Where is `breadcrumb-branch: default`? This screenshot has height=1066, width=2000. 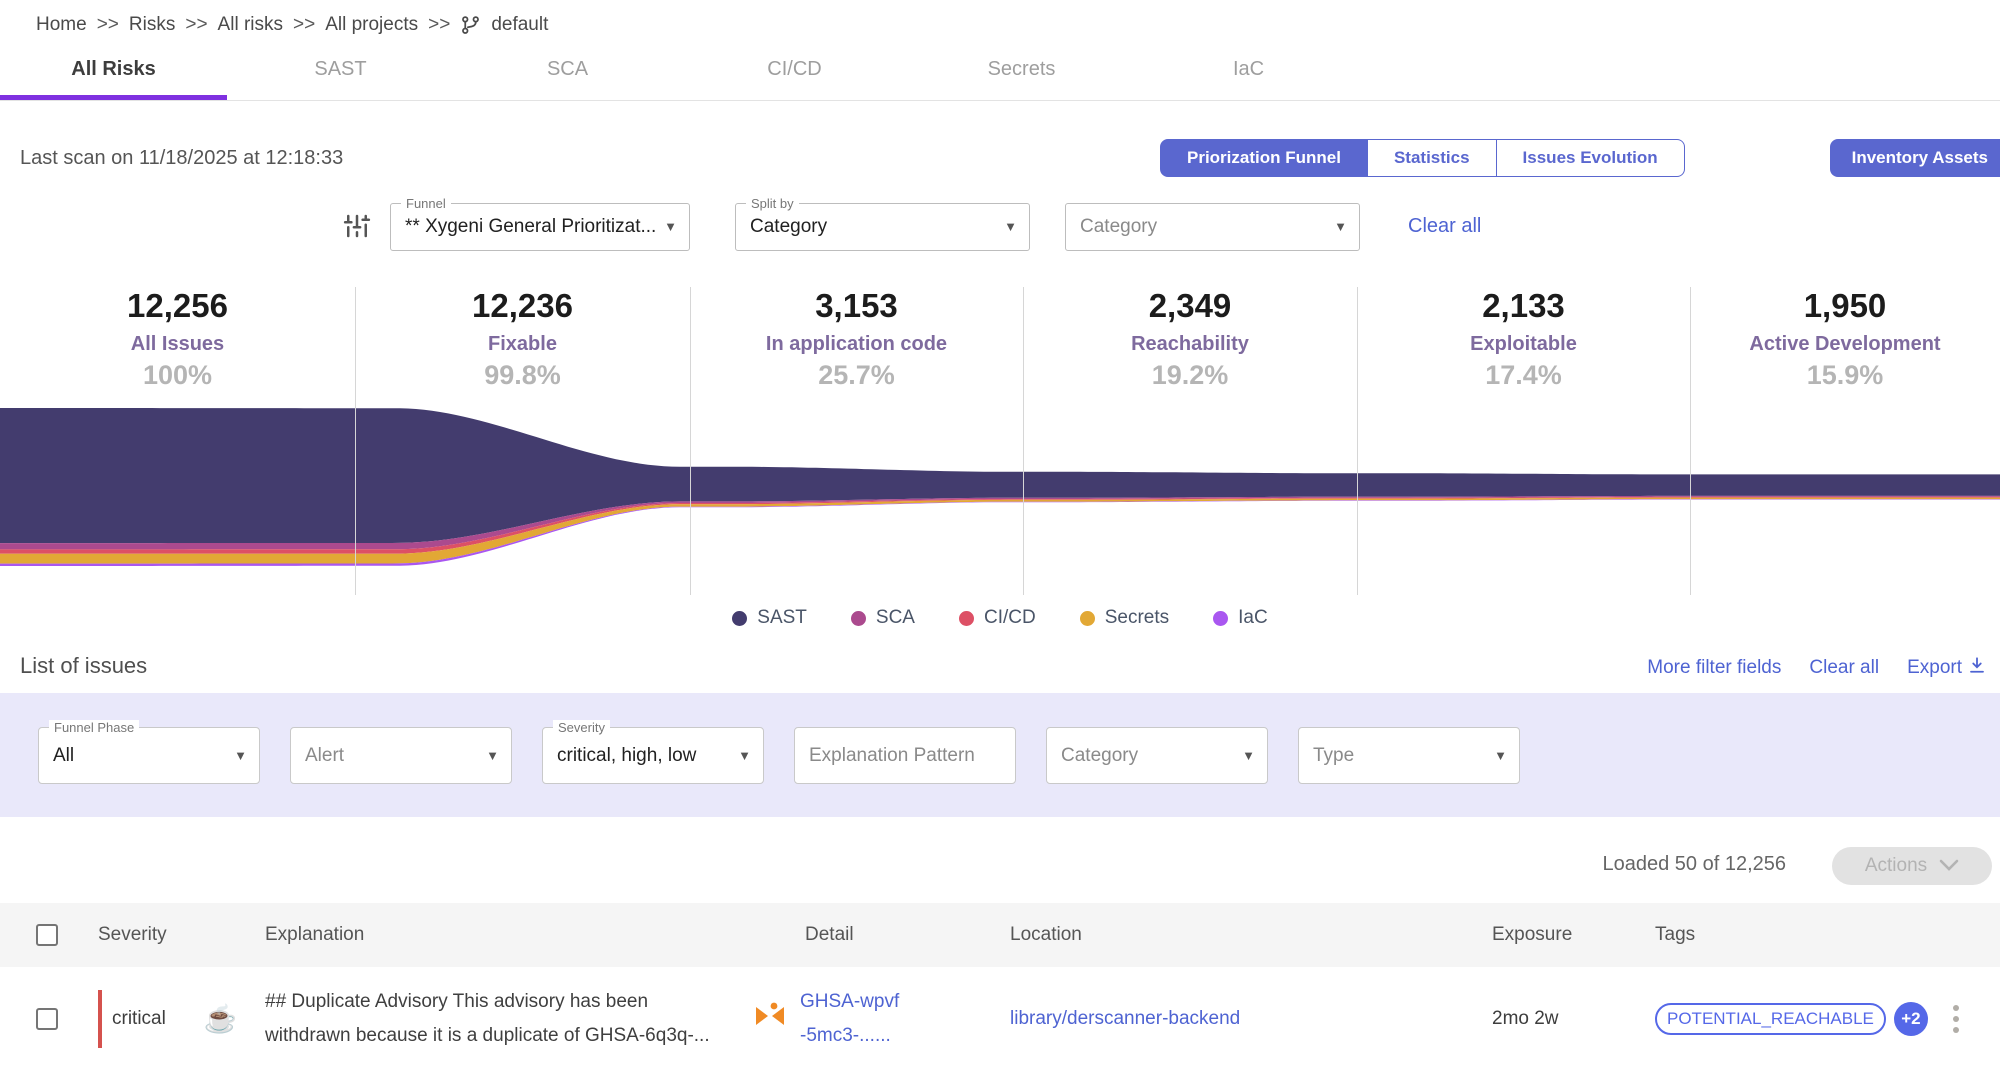
breadcrumb-branch: default is located at coordinates (519, 25).